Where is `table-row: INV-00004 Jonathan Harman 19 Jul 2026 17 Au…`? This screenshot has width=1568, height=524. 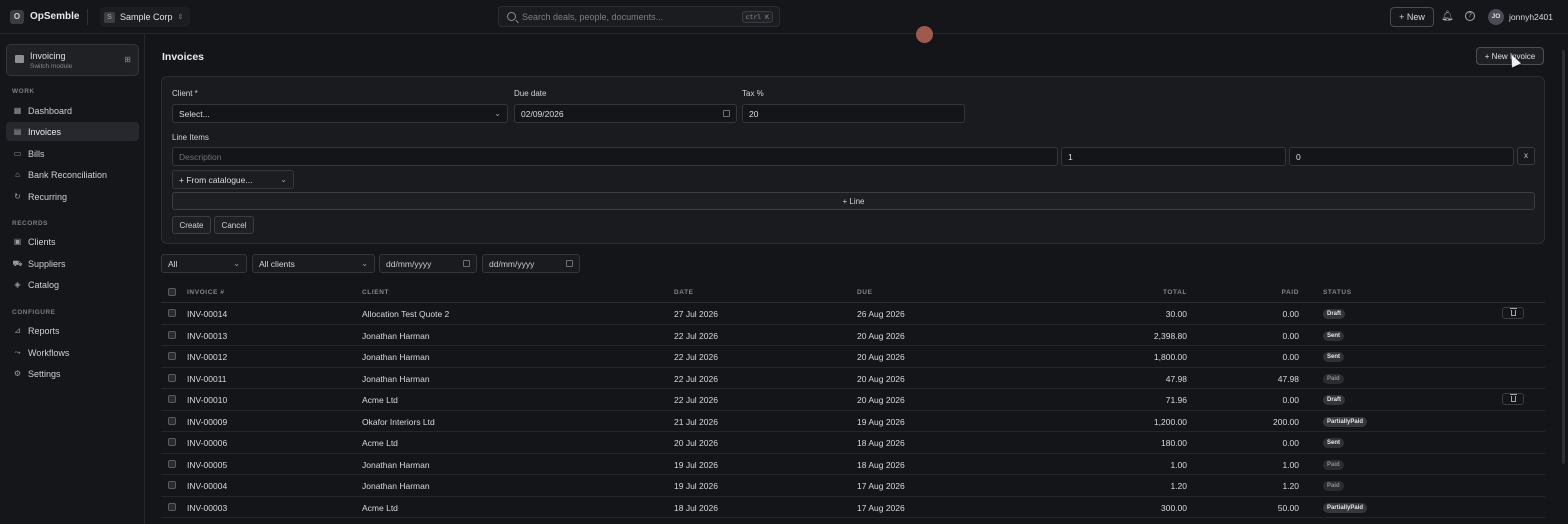 table-row: INV-00004 Jonathan Harman 19 Jul 2026 17 Au… is located at coordinates (853, 486).